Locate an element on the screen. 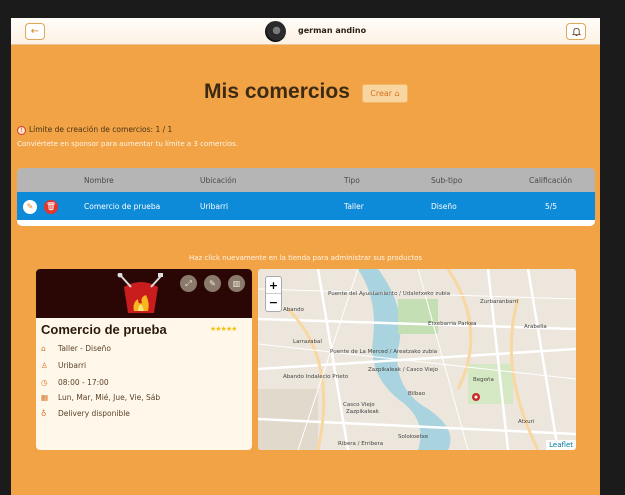 This screenshot has width=625, height=495. info-delivery: ♁ Delivery disponible is located at coordinates (85, 413).